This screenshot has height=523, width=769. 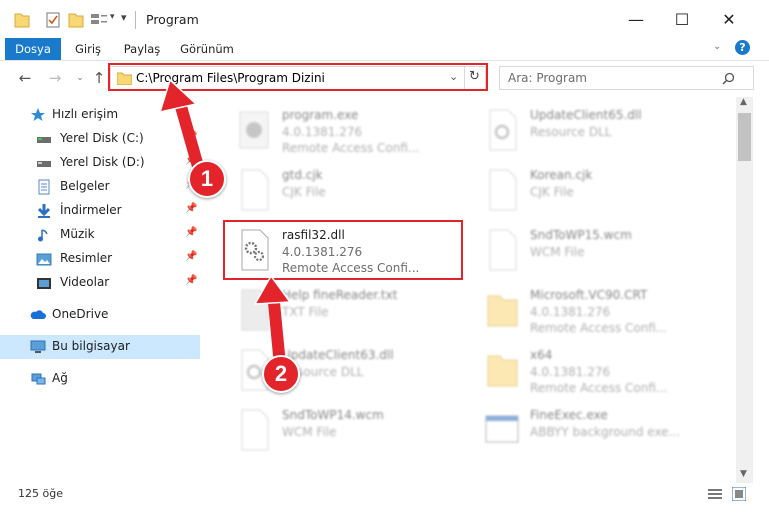 I want to click on step-2-badge: 2, so click(x=281, y=374).